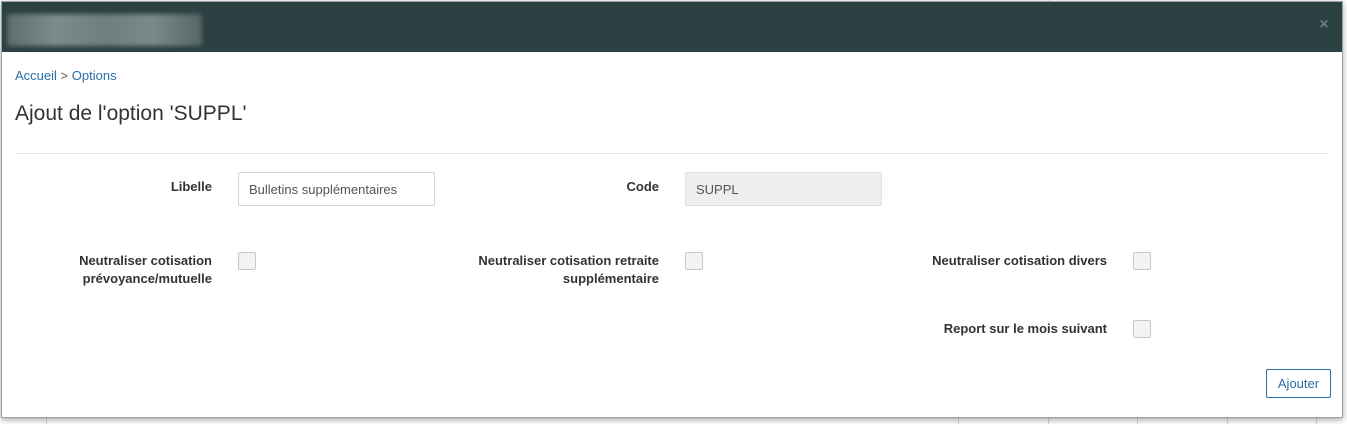 This screenshot has width=1347, height=424. Describe the element at coordinates (568, 260) in the screenshot. I see `neutraliser-retraite-label-line1: Neutraliser cotisation retraite` at that location.